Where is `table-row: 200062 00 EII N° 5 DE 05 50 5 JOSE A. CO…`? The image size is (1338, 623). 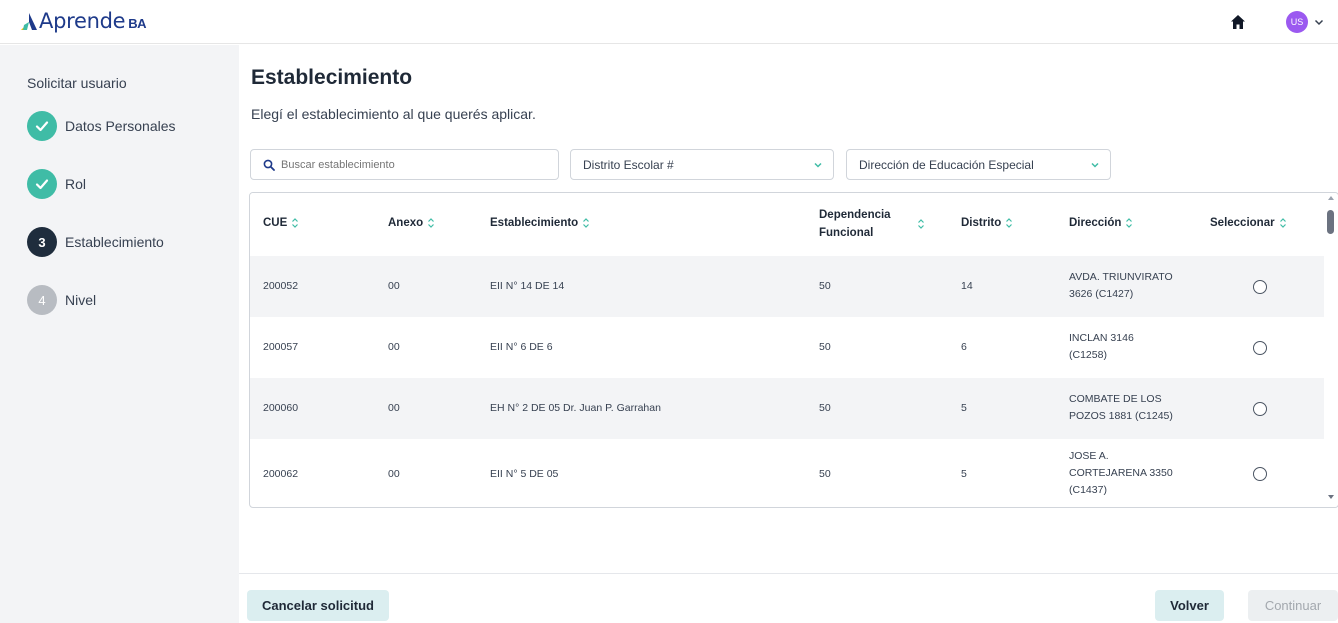 table-row: 200062 00 EII N° 5 DE 05 50 5 JOSE A. CO… is located at coordinates (787, 473).